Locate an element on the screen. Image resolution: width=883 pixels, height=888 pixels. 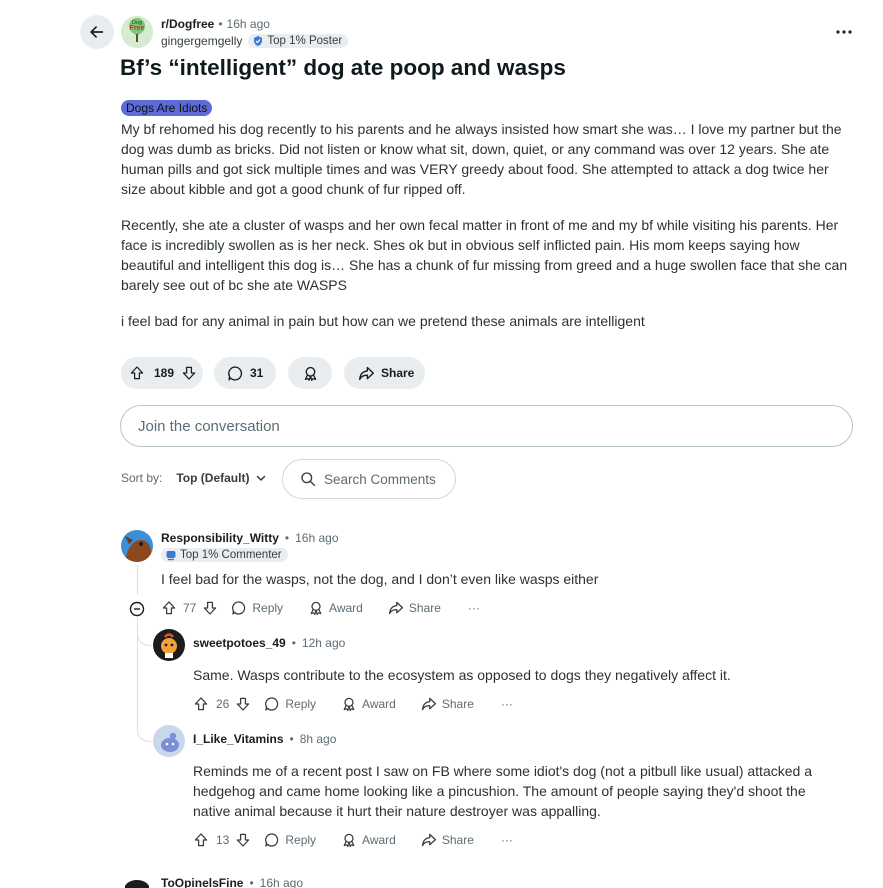
sort-control: Sort by: Top (Default) is located at coordinates (194, 478).